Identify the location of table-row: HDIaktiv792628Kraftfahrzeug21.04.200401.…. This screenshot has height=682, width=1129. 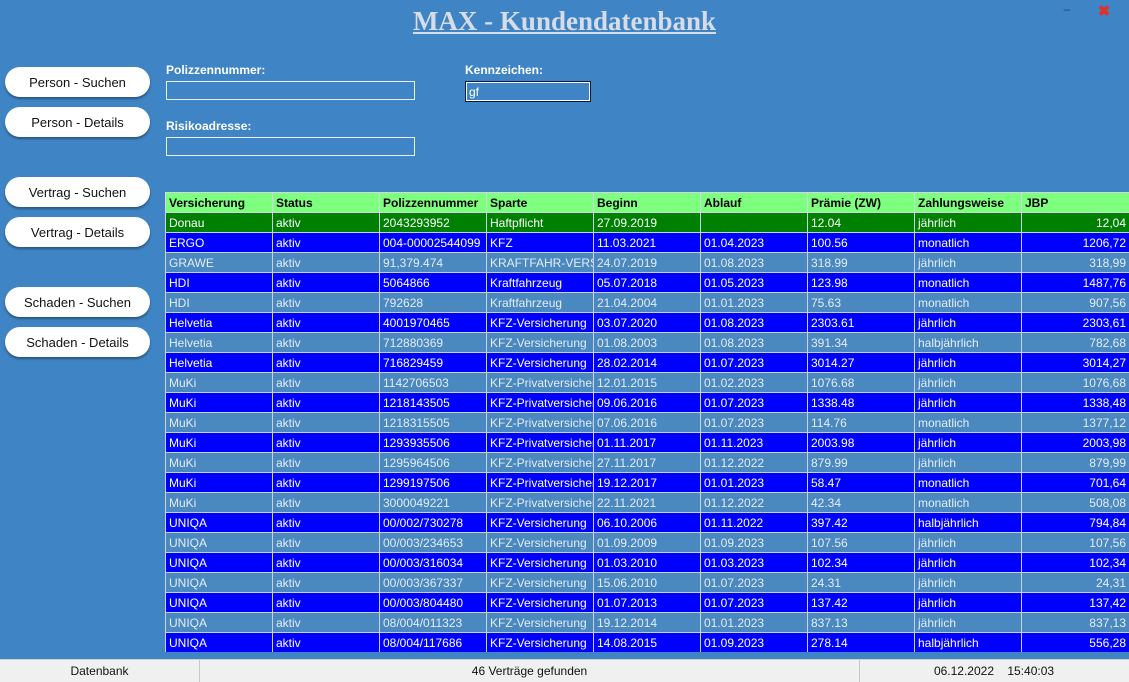
(647, 303).